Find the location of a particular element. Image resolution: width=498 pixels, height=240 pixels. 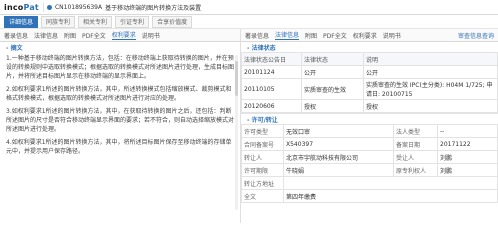

legal-status-header-row: 法律状态公告日 法律状态 说明 is located at coordinates (369, 59).